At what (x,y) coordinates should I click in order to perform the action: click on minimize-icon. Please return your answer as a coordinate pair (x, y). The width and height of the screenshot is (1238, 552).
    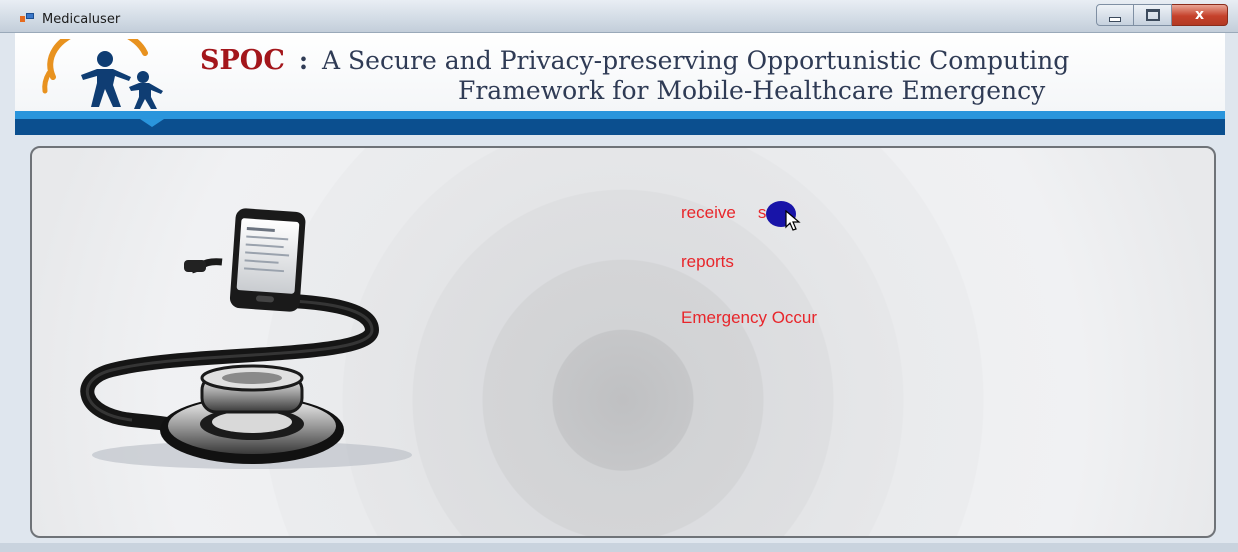
    Looking at the image, I should click on (1115, 19).